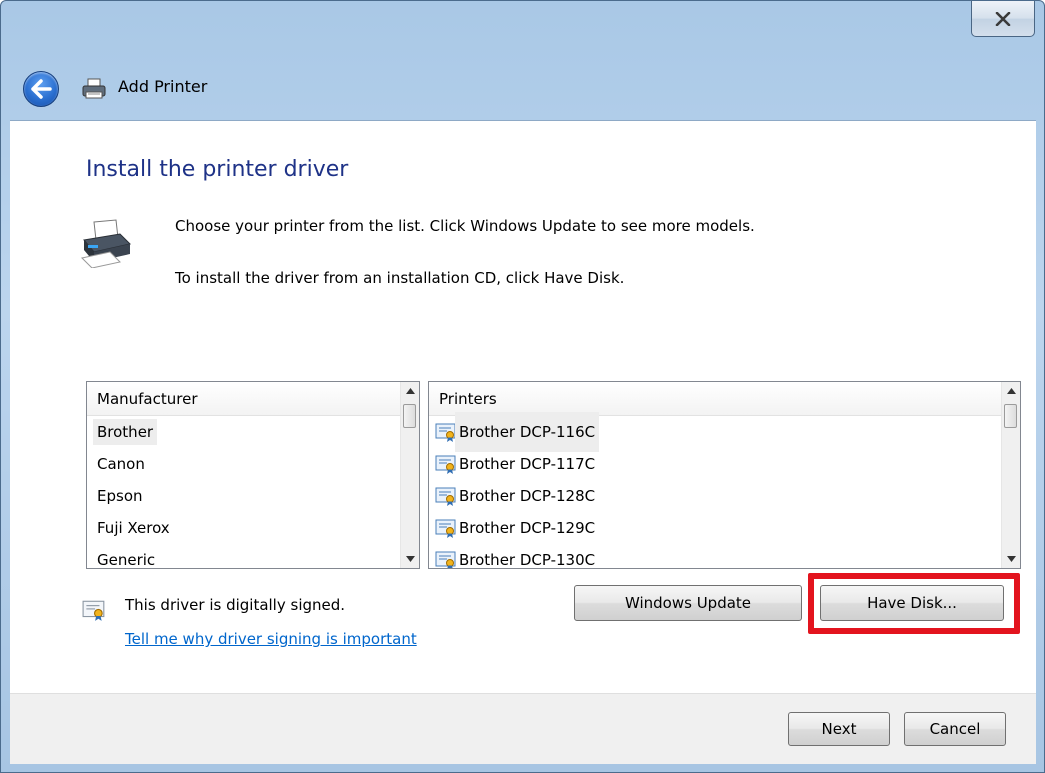 The height and width of the screenshot is (773, 1045). Describe the element at coordinates (715, 432) in the screenshot. I see `list-item: Brother DCP-116C` at that location.